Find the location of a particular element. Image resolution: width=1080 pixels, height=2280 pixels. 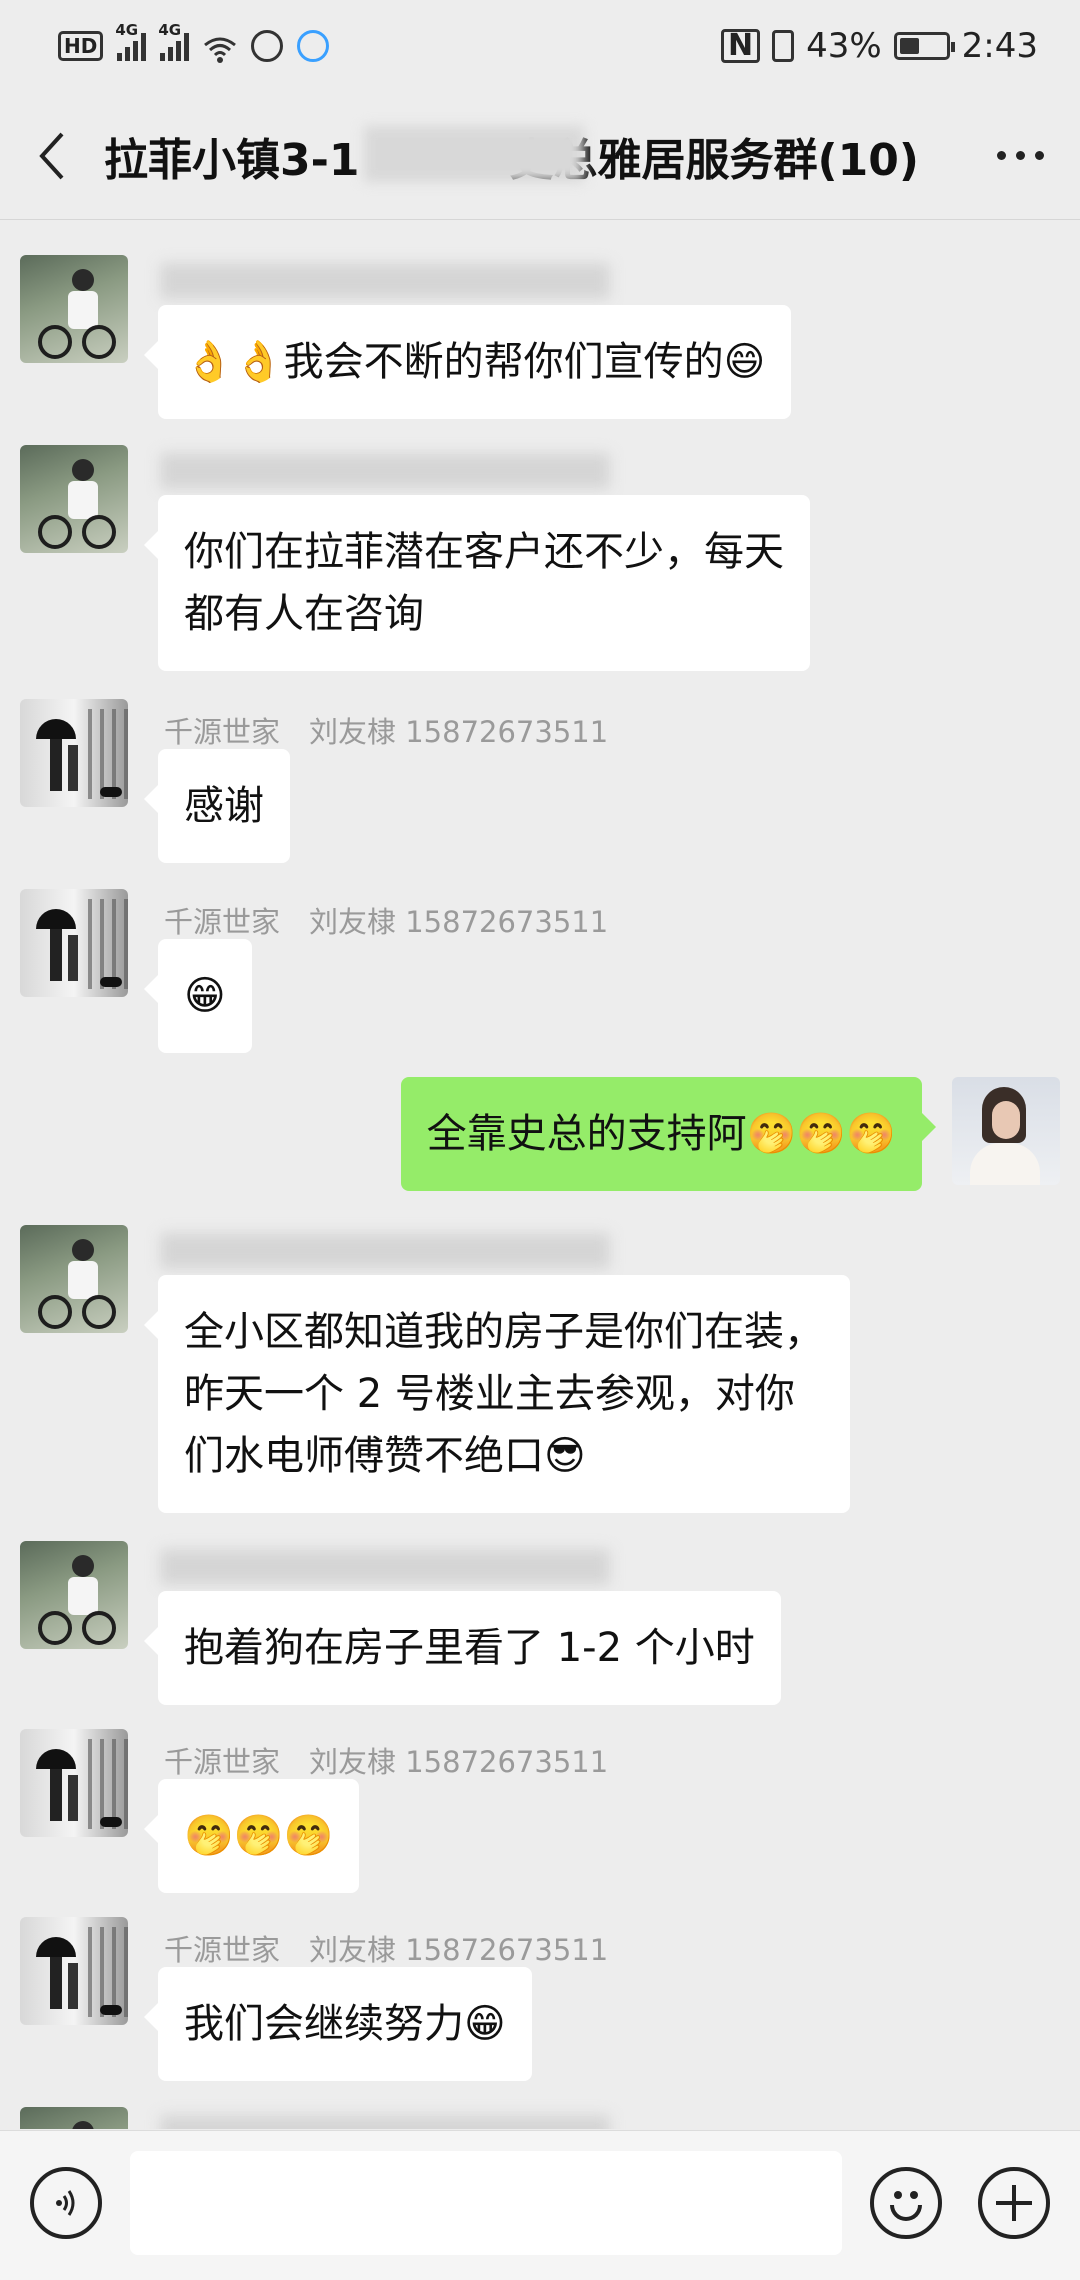

message-bubble: 你们在拉菲潜在客户还不少，每天 都有人在咨询 is located at coordinates (477, 583).